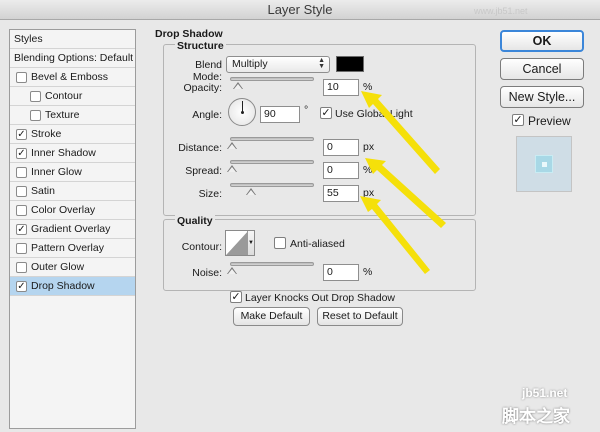 The width and height of the screenshot is (600, 432). What do you see at coordinates (368, 87) in the screenshot?
I see `opacity-unit: %` at bounding box center [368, 87].